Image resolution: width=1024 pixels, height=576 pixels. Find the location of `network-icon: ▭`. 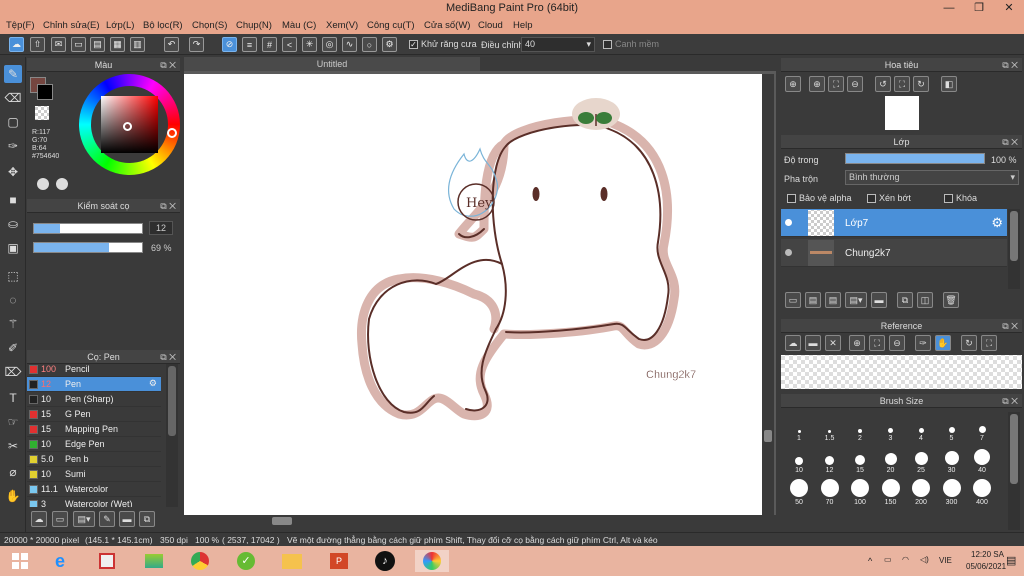

network-icon: ▭ is located at coordinates (888, 559).